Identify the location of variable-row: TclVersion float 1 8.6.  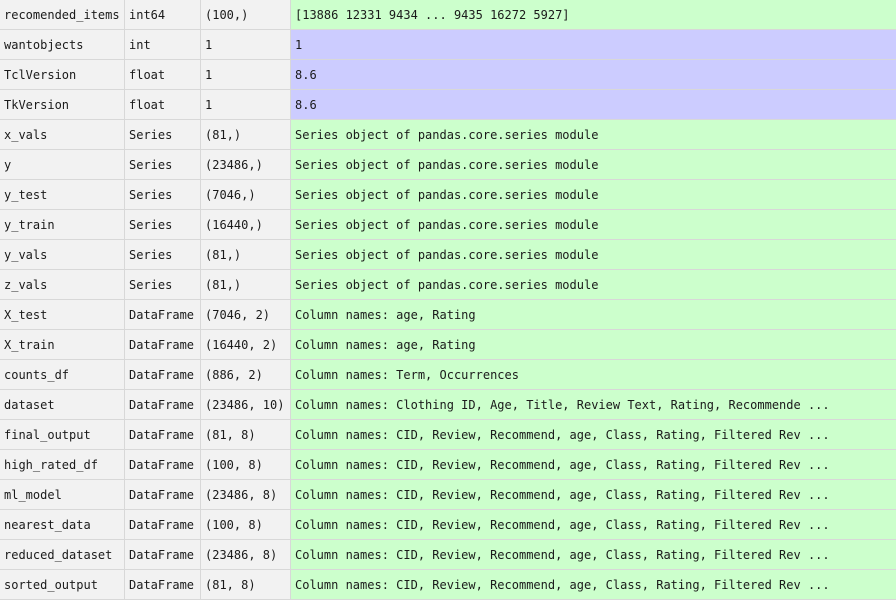
(448, 75).